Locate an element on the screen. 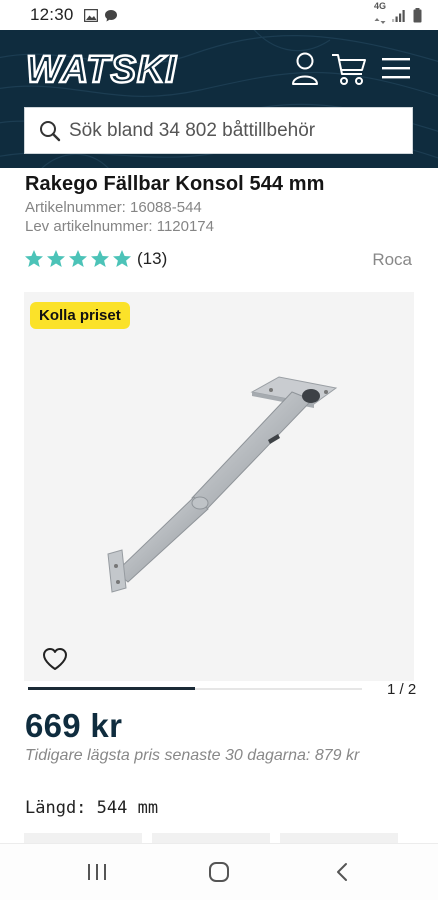 The width and height of the screenshot is (438, 900). system-nav-bar is located at coordinates (219, 871).